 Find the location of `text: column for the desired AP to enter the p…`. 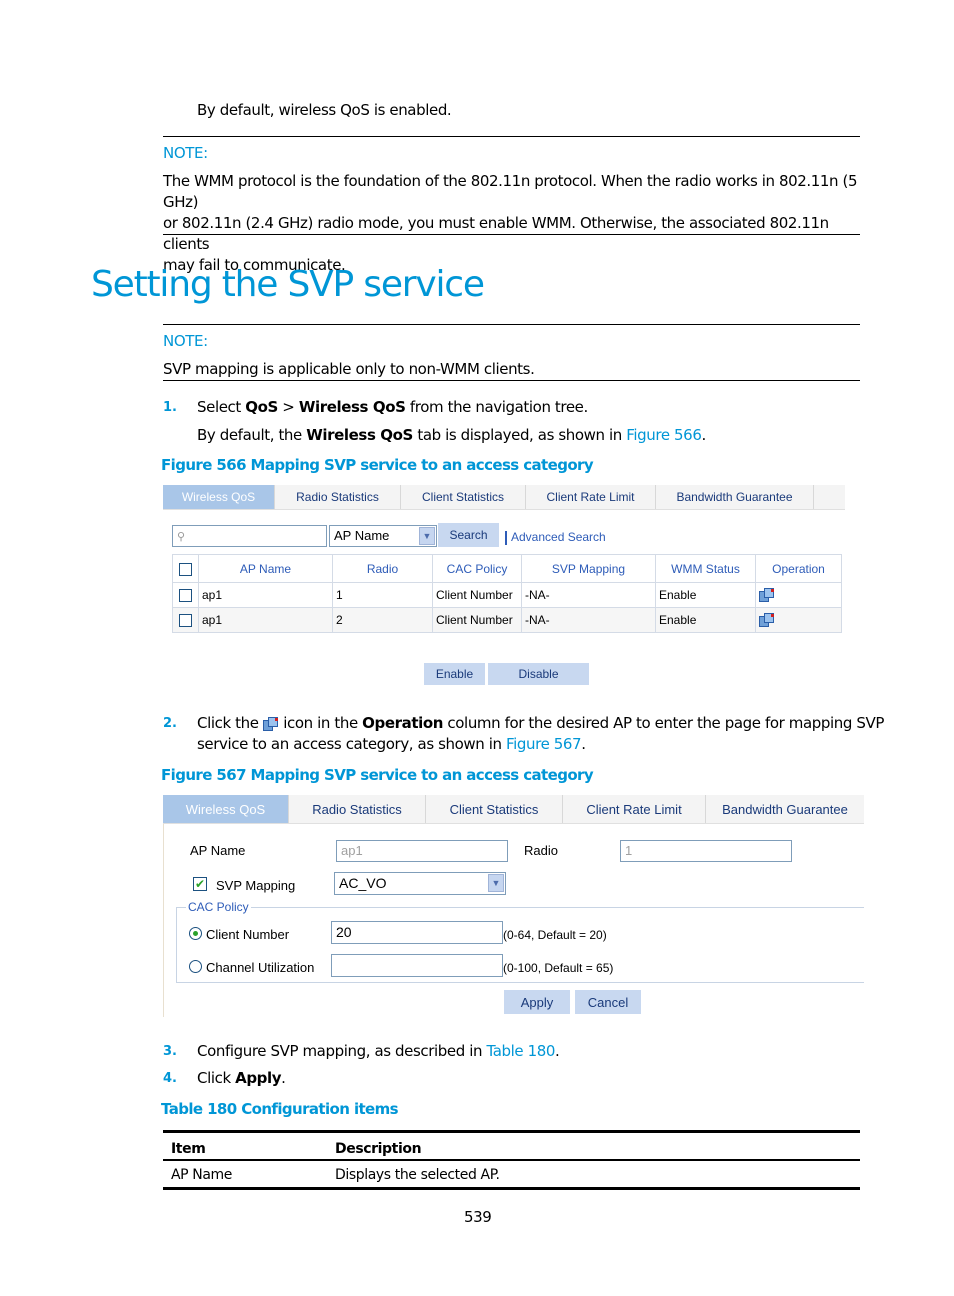

text: column for the desired AP to enter the p… is located at coordinates (664, 723).